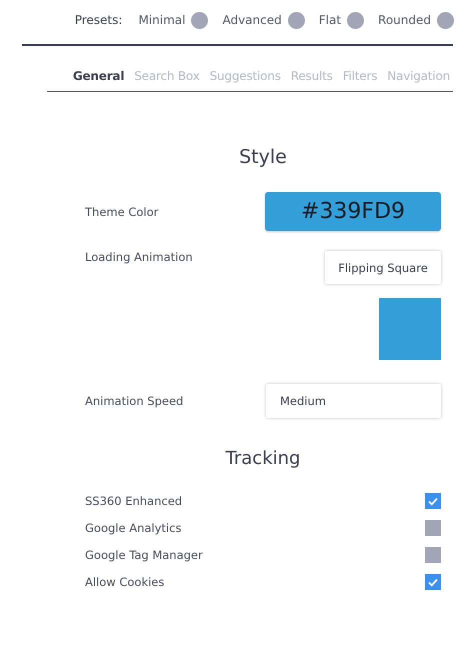  Describe the element at coordinates (144, 555) in the screenshot. I see `checkbox-label: Google Tag Manager` at that location.